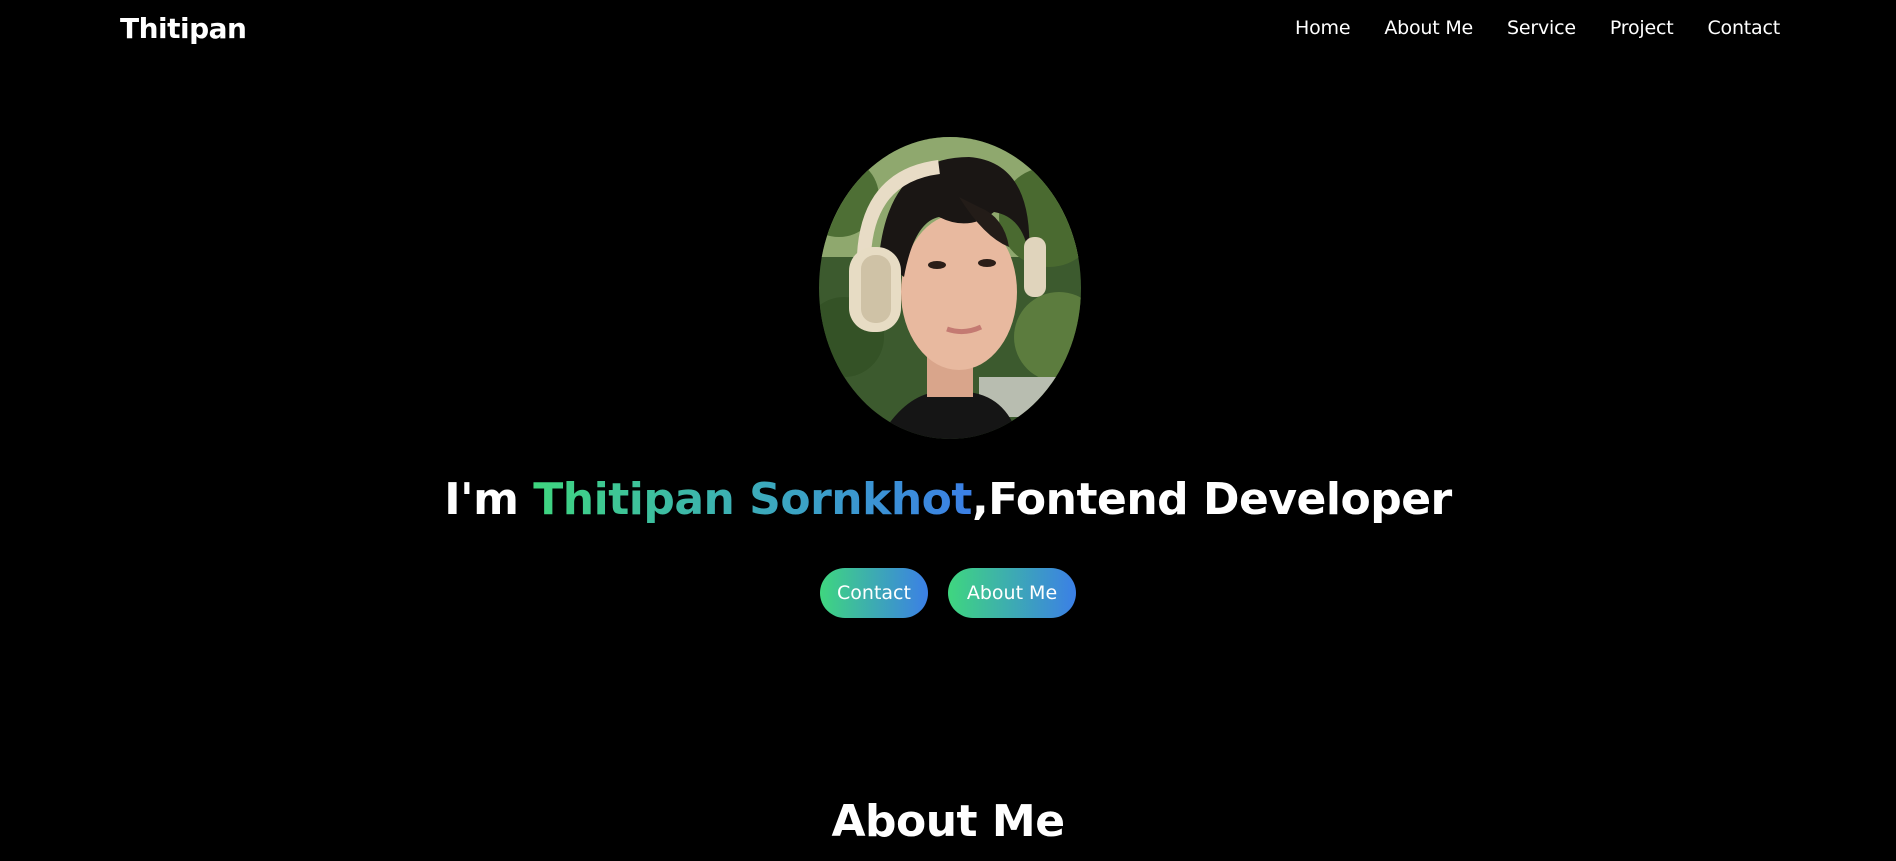 This screenshot has height=861, width=1896. Describe the element at coordinates (183, 28) in the screenshot. I see `site-logo: Thitipan` at that location.